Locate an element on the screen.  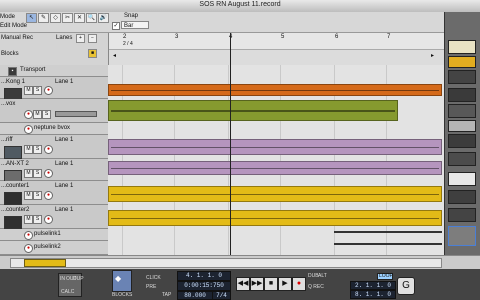
loop-button: LOOP is located at coordinates (385, 276).